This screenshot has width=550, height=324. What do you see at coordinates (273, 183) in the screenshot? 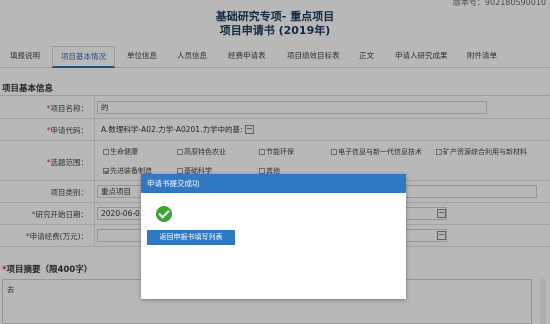
I see `dialog-title: 申请书提交成功` at bounding box center [273, 183].